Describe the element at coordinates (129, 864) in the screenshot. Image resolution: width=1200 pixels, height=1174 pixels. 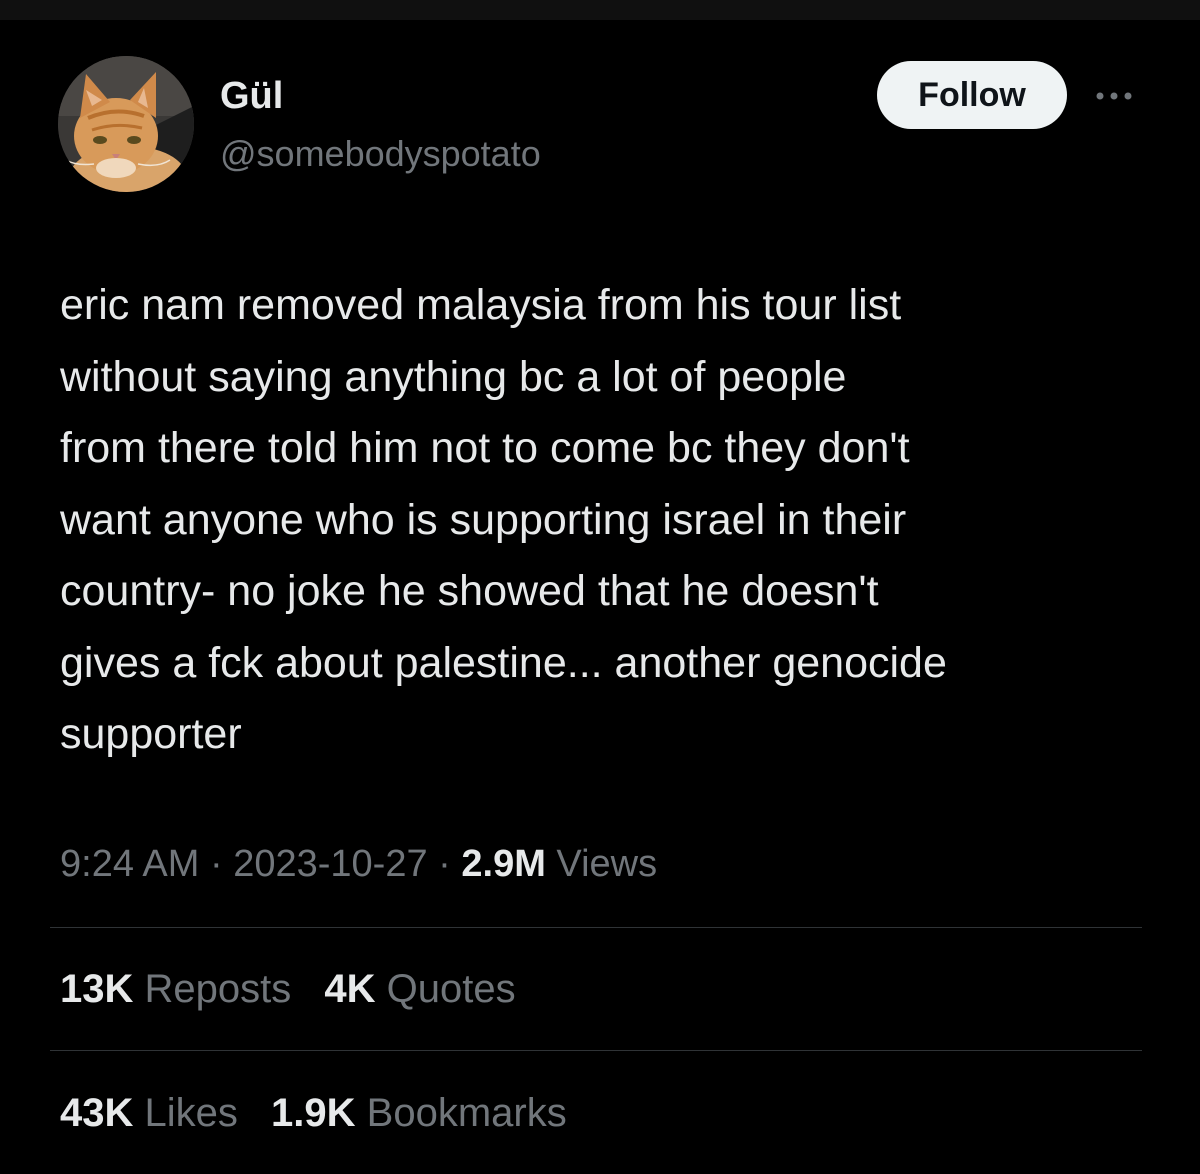
I see `tweet-time: 9:24 AM` at that location.